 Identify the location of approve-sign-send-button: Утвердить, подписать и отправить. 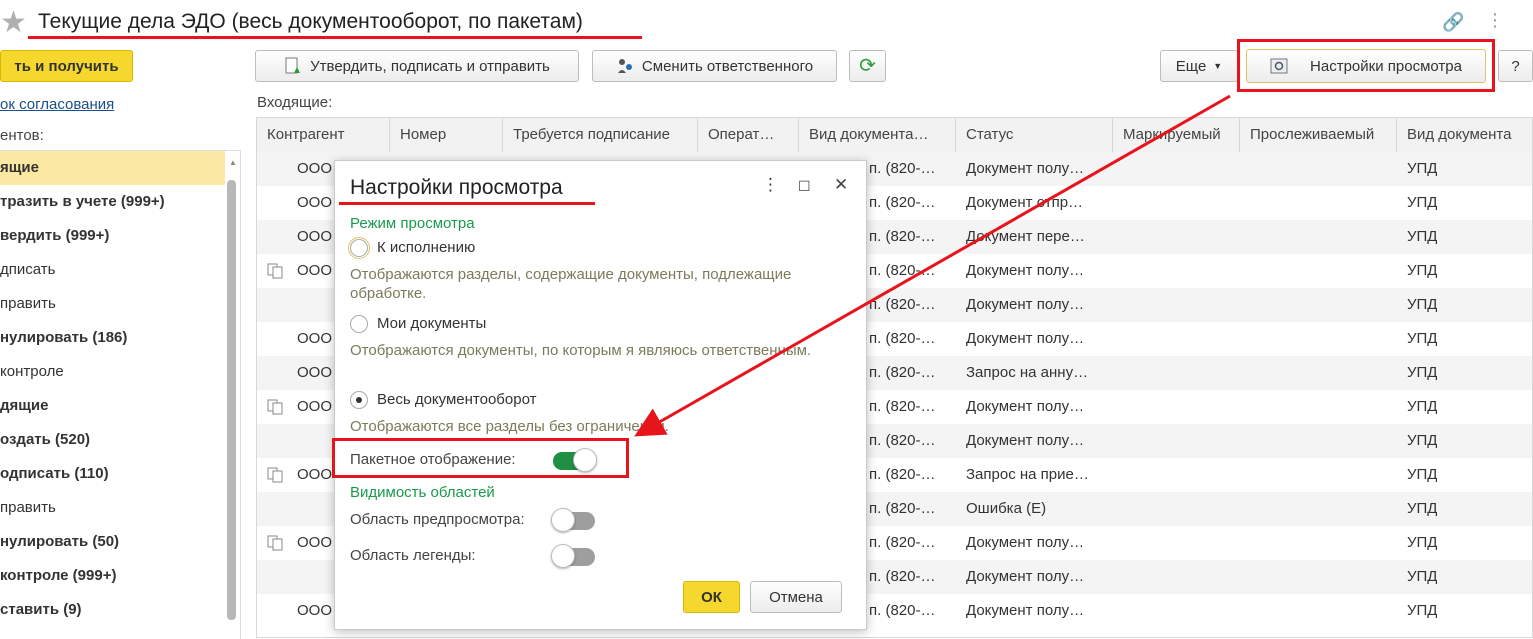
(417, 66).